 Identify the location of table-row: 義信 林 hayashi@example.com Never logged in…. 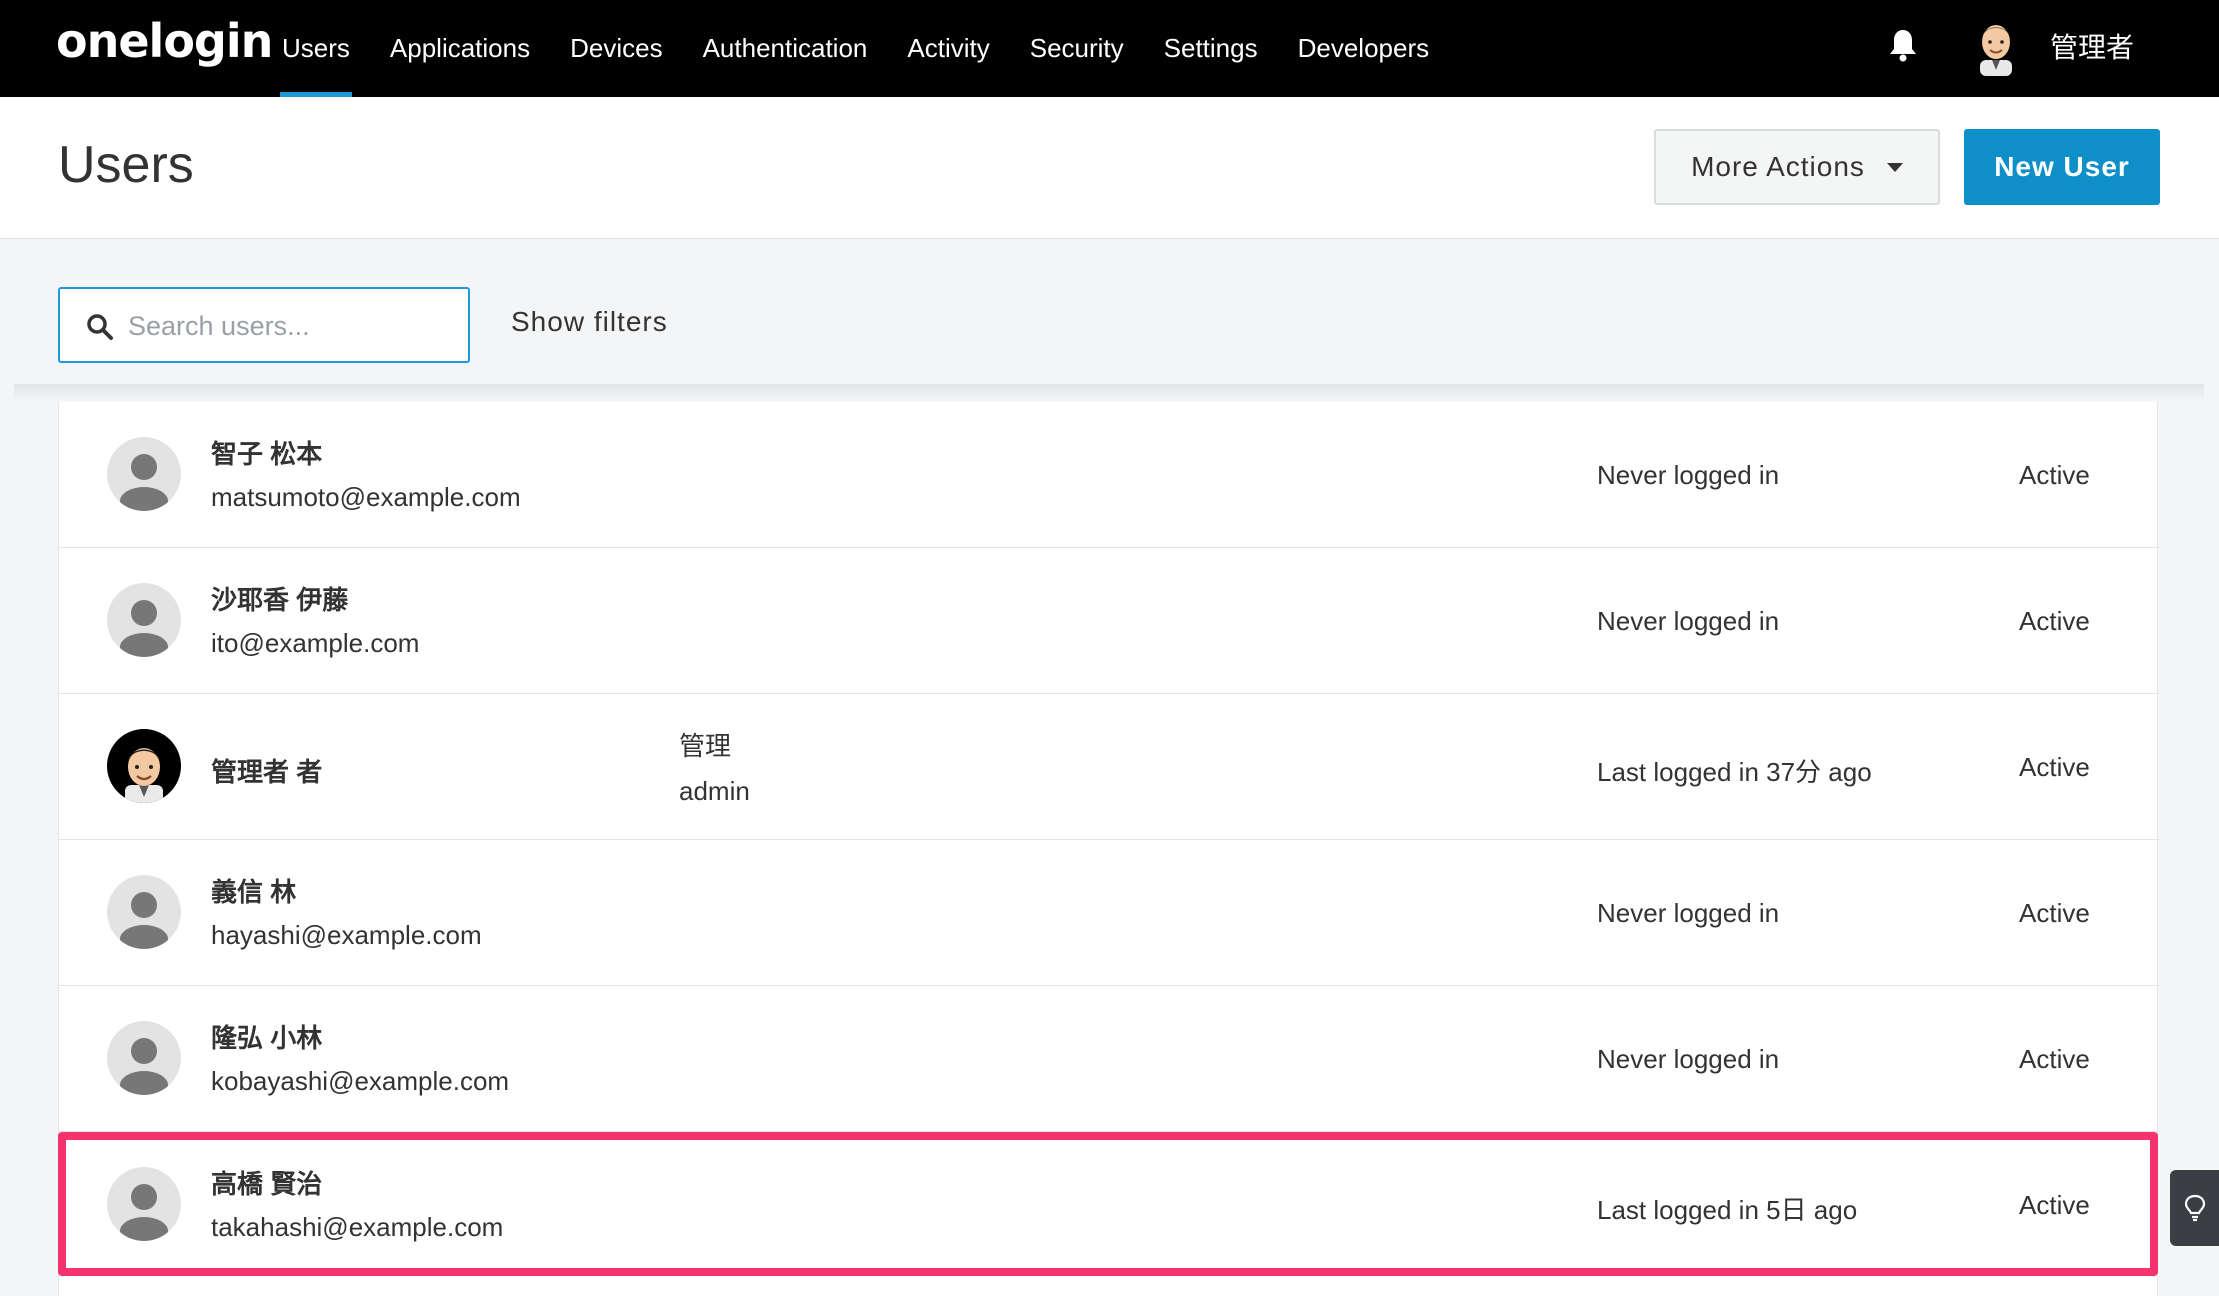
(1109, 913).